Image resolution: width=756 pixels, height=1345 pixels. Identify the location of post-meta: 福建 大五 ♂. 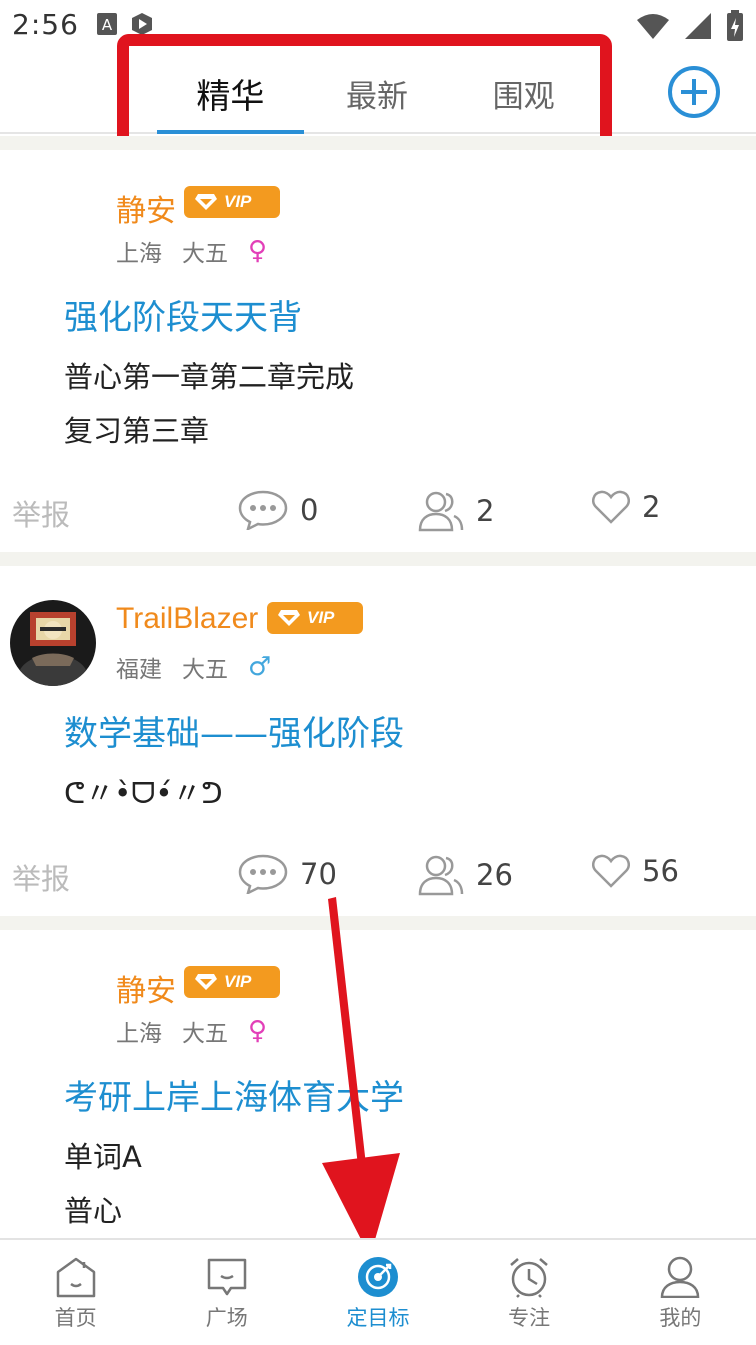
(193, 667).